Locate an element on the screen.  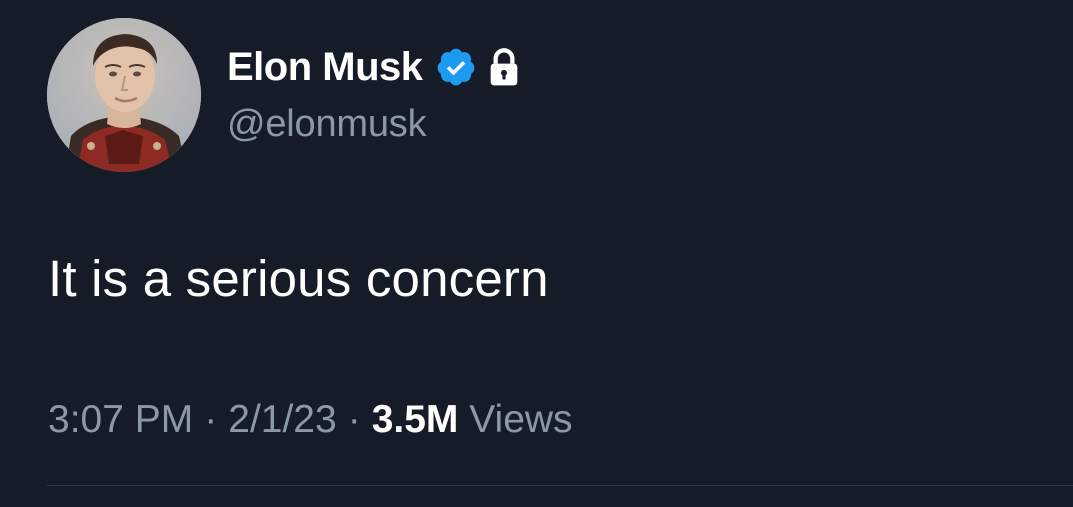
name-row: Elon Musk is located at coordinates (374, 67).